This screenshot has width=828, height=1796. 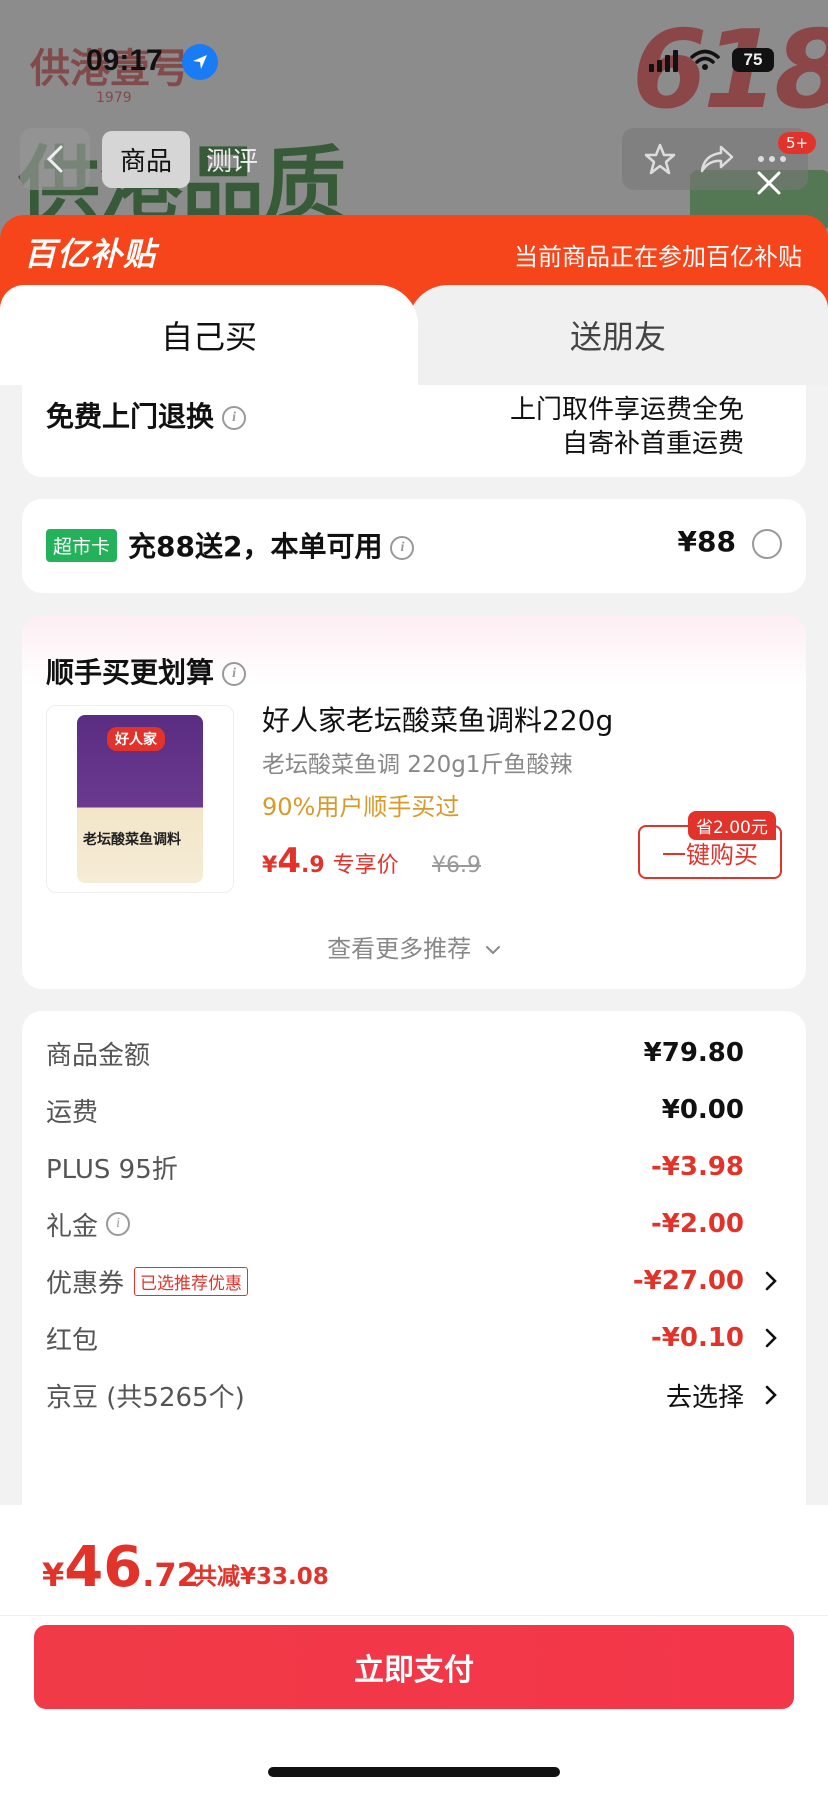 I want to click on supermarket-card-row: 超市卡 充88送2，本单可用 i ¥88, so click(x=414, y=546).